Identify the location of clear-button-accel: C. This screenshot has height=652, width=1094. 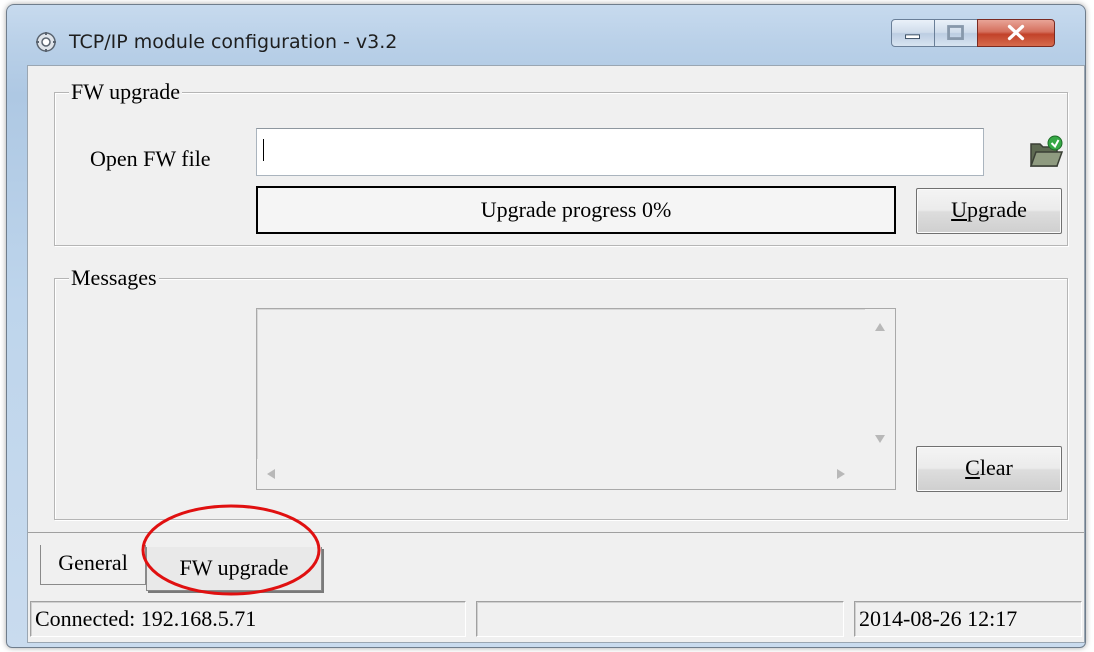
(972, 467).